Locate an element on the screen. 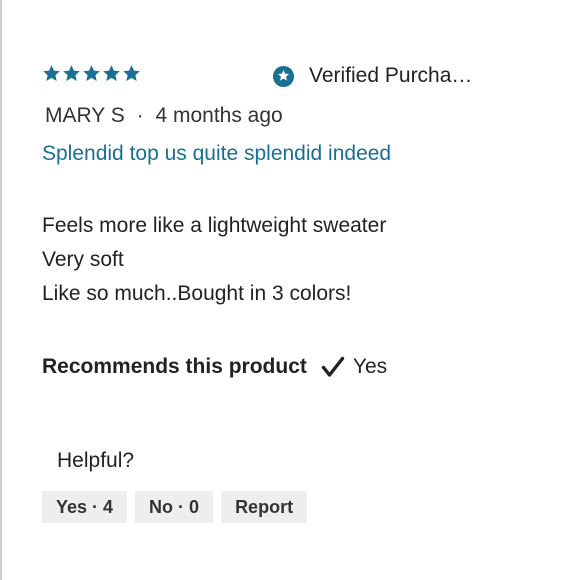 The height and width of the screenshot is (580, 580). recommends-label: Recommends this product is located at coordinates (174, 366).